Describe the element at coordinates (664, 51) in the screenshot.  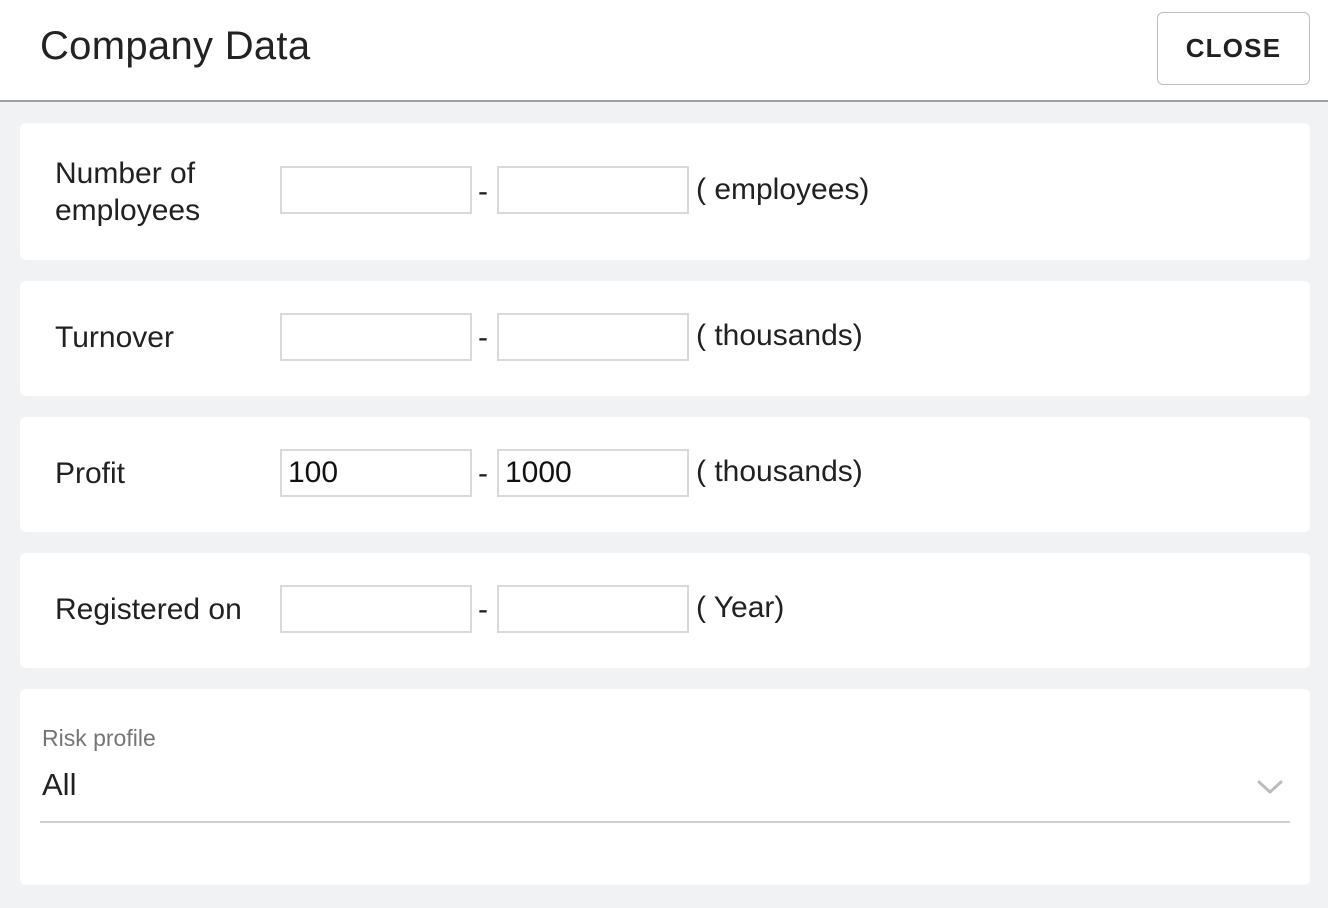
I see `dialog-header: Company Data CLOSE` at that location.